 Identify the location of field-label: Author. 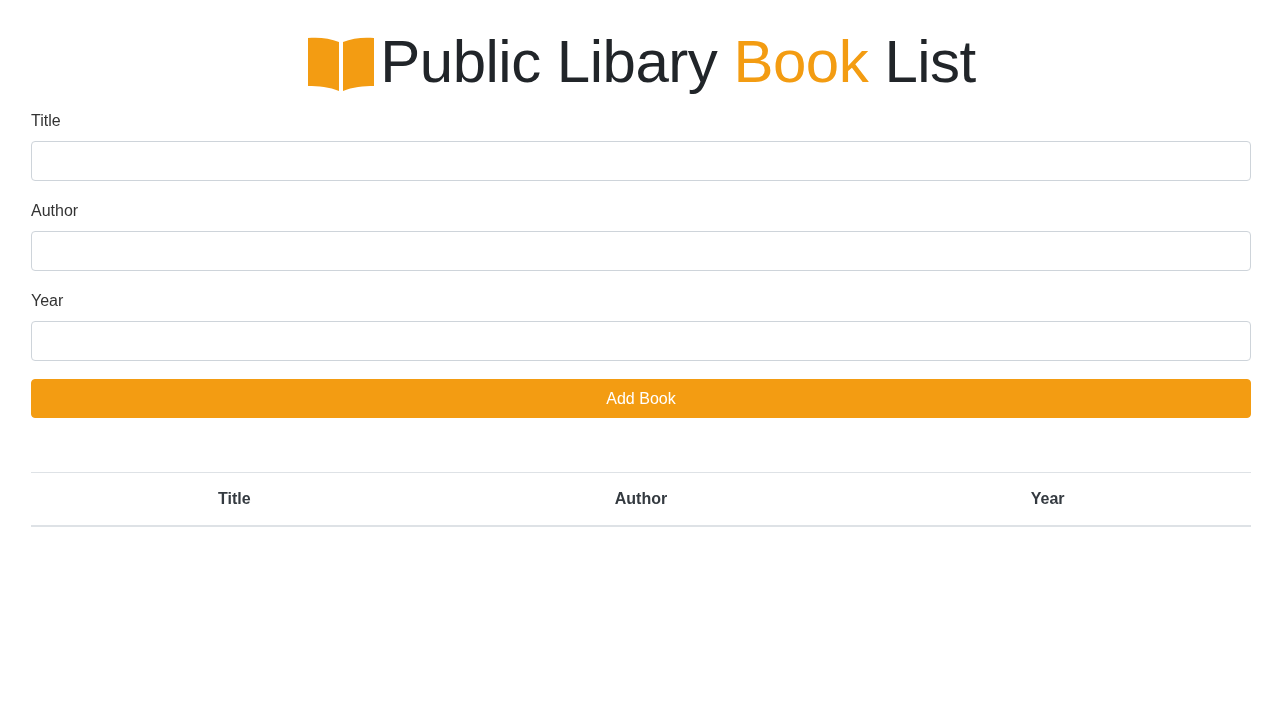
(55, 211).